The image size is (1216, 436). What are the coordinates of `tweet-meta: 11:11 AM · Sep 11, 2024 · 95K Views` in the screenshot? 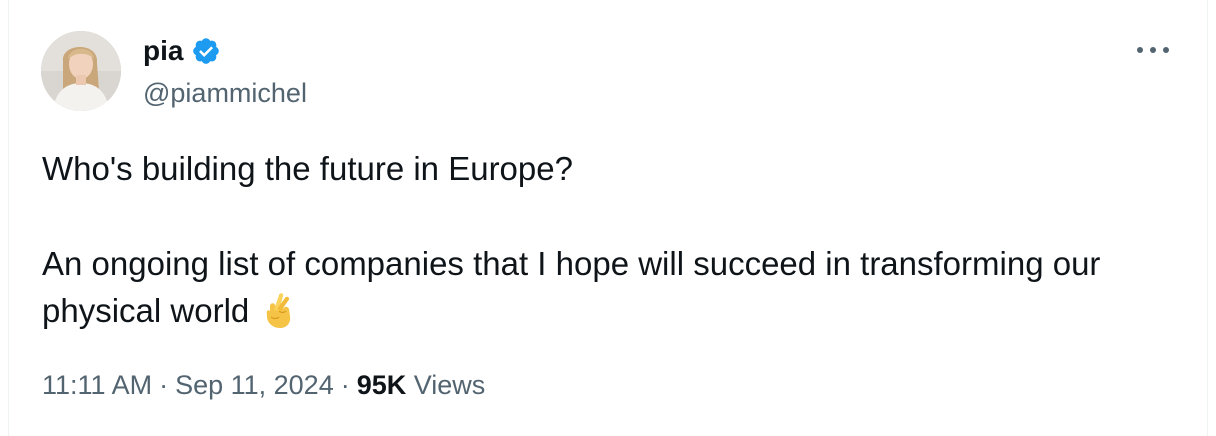 It's located at (263, 385).